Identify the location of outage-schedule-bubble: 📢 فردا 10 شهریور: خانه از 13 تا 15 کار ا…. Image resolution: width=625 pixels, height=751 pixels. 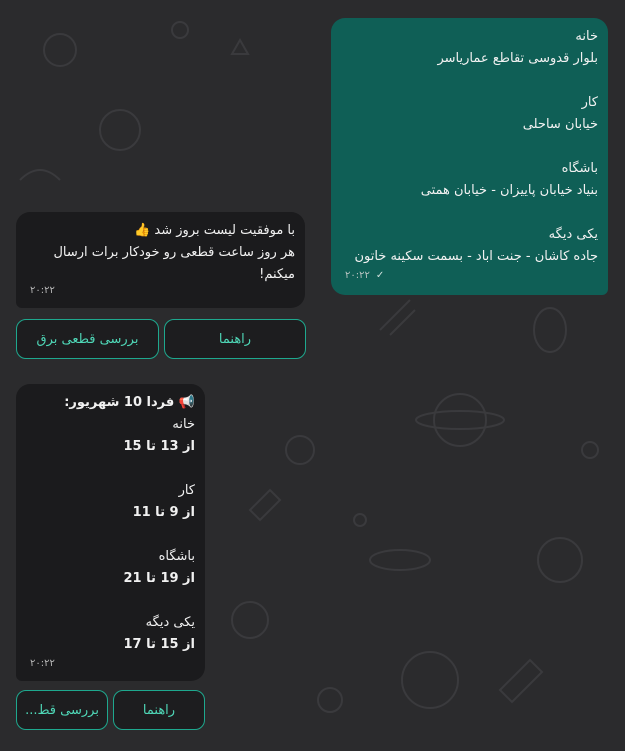
(110, 532).